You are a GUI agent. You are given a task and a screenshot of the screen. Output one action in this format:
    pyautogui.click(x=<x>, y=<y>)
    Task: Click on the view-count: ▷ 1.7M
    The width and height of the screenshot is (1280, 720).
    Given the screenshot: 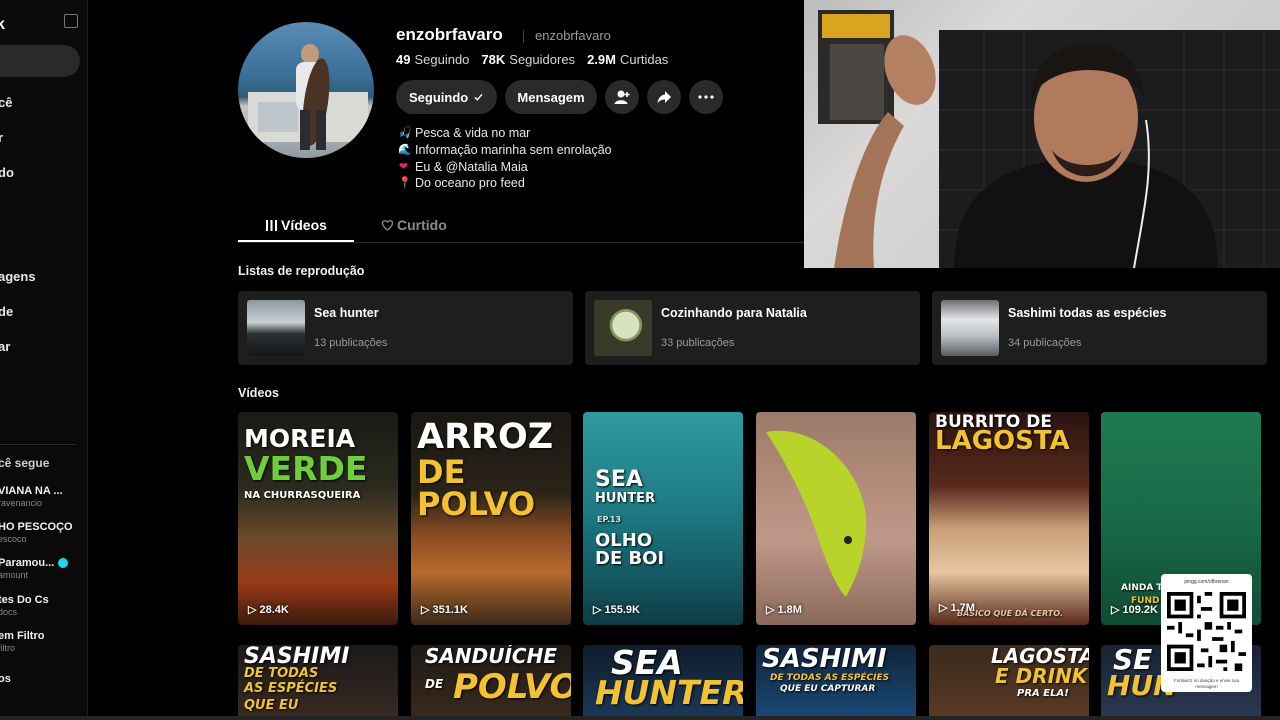 What is the action you would take?
    pyautogui.click(x=957, y=608)
    